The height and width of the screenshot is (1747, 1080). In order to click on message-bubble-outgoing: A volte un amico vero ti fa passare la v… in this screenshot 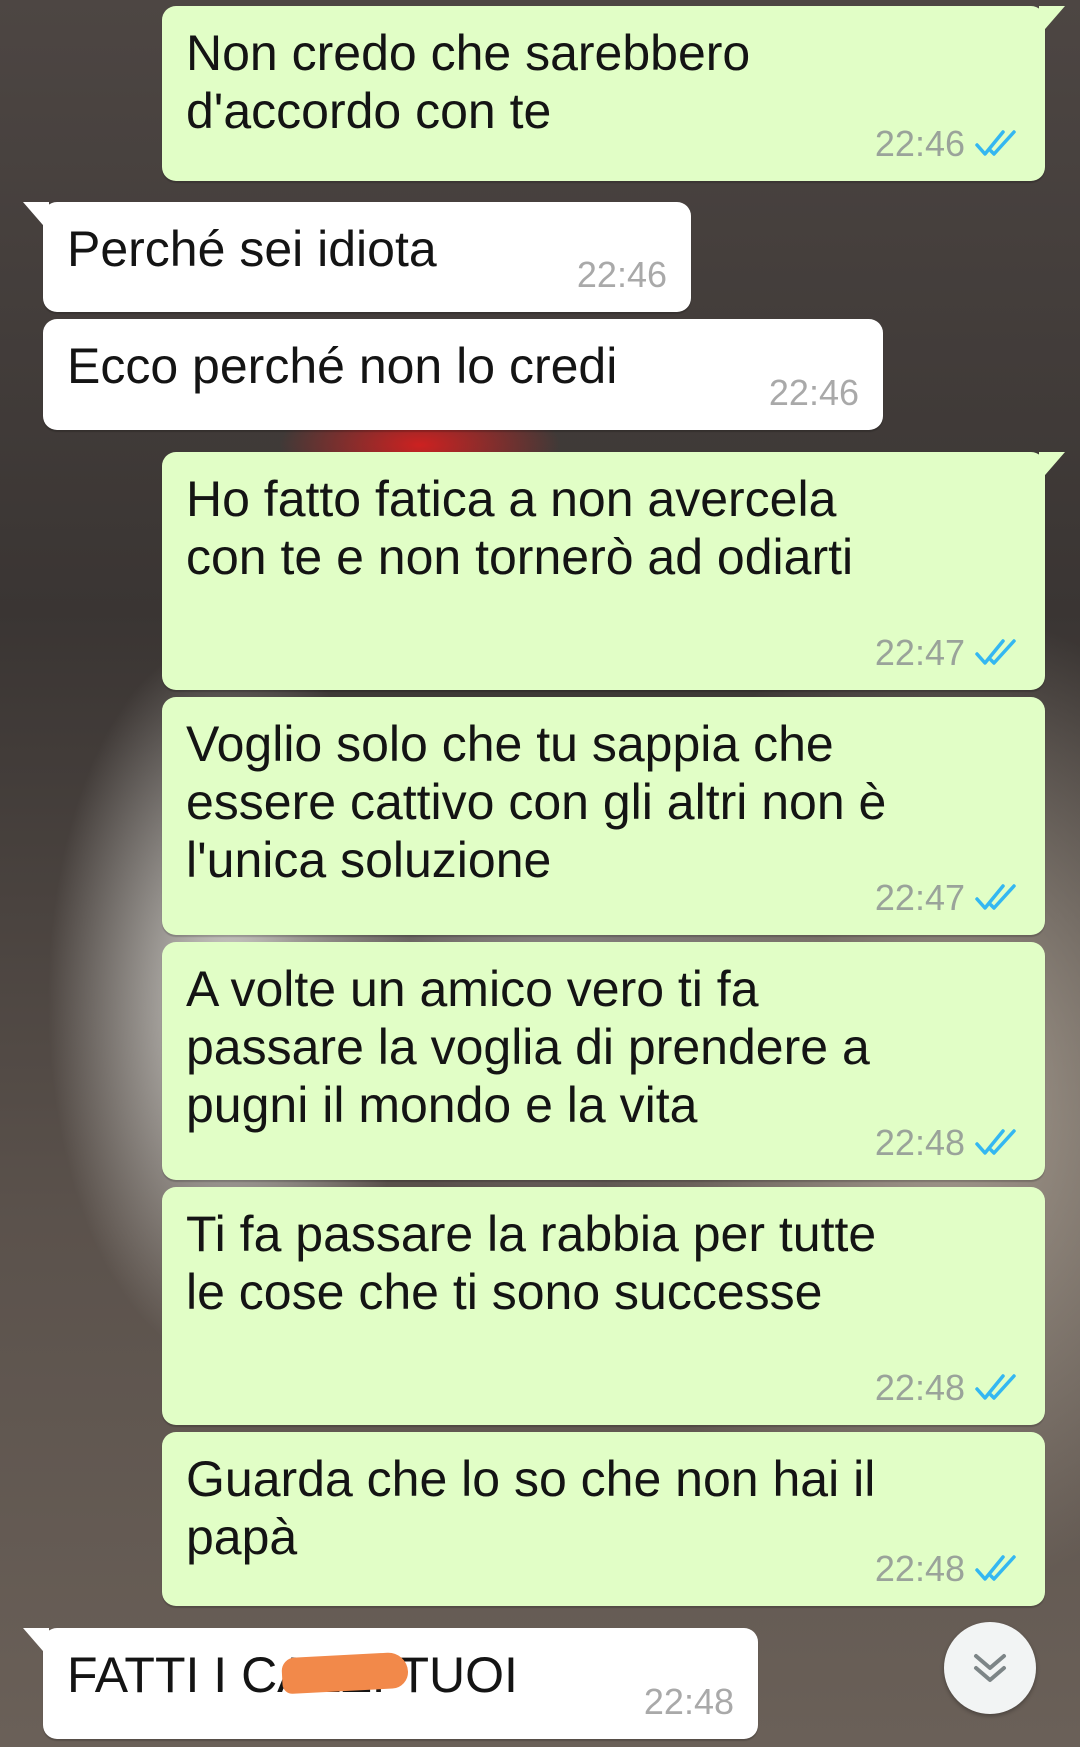, I will do `click(603, 1061)`.